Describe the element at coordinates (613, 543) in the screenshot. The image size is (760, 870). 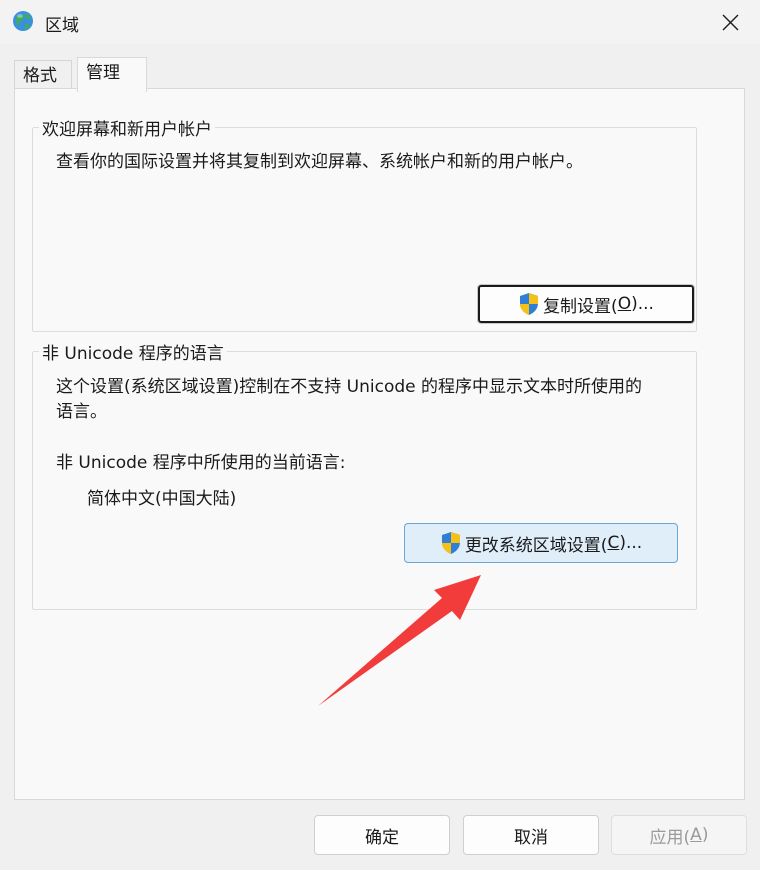
I see `change-locale-mnemonic: C` at that location.